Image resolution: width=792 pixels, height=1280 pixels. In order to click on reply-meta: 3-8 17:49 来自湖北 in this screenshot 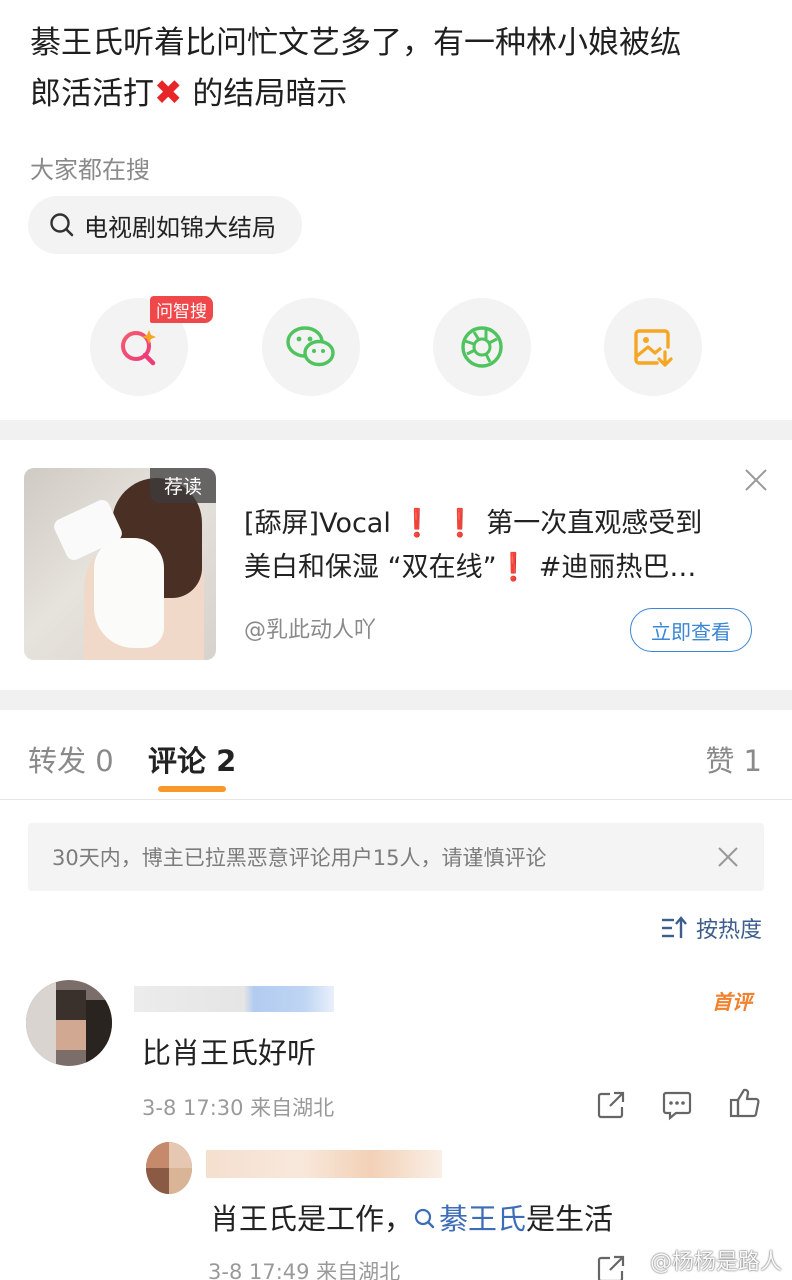, I will do `click(304, 1270)`.